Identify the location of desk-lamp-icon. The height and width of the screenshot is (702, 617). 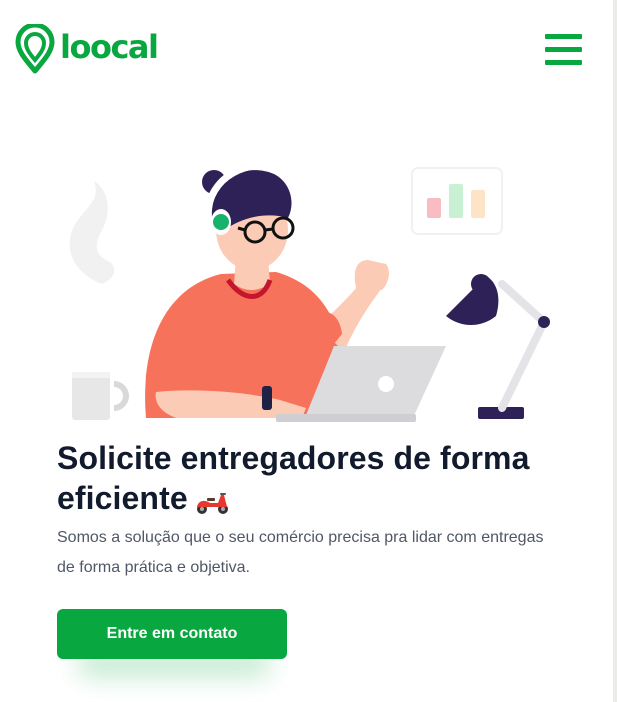
(498, 346).